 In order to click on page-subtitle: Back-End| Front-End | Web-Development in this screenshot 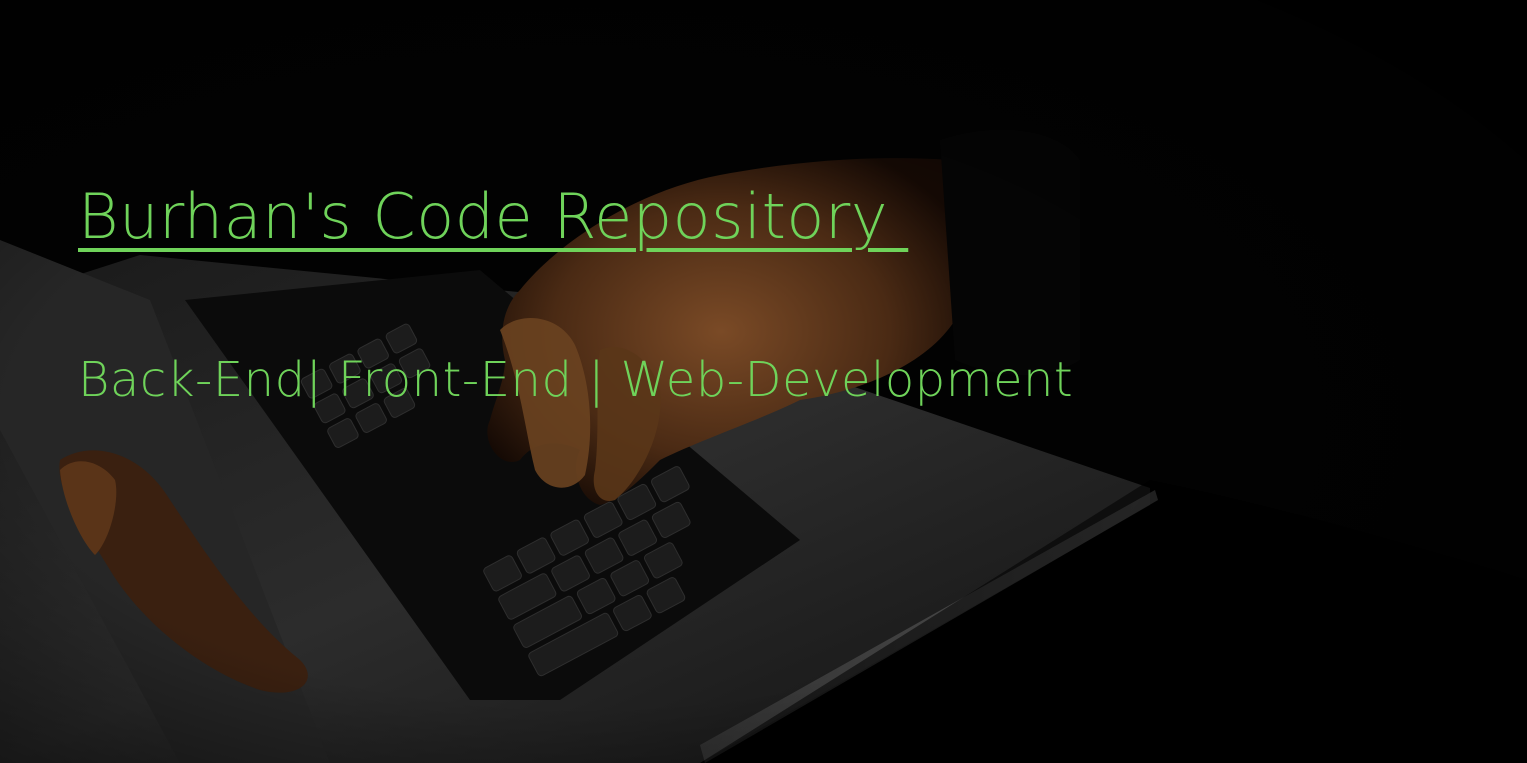, I will do `click(576, 380)`.